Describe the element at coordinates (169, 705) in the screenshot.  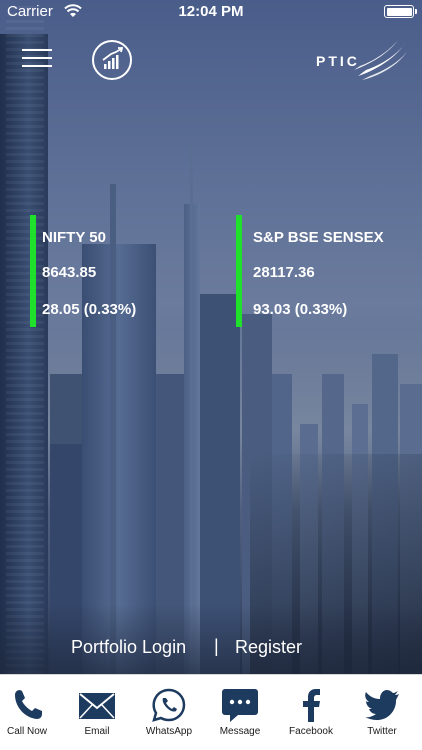
I see `whatsapp-icon` at that location.